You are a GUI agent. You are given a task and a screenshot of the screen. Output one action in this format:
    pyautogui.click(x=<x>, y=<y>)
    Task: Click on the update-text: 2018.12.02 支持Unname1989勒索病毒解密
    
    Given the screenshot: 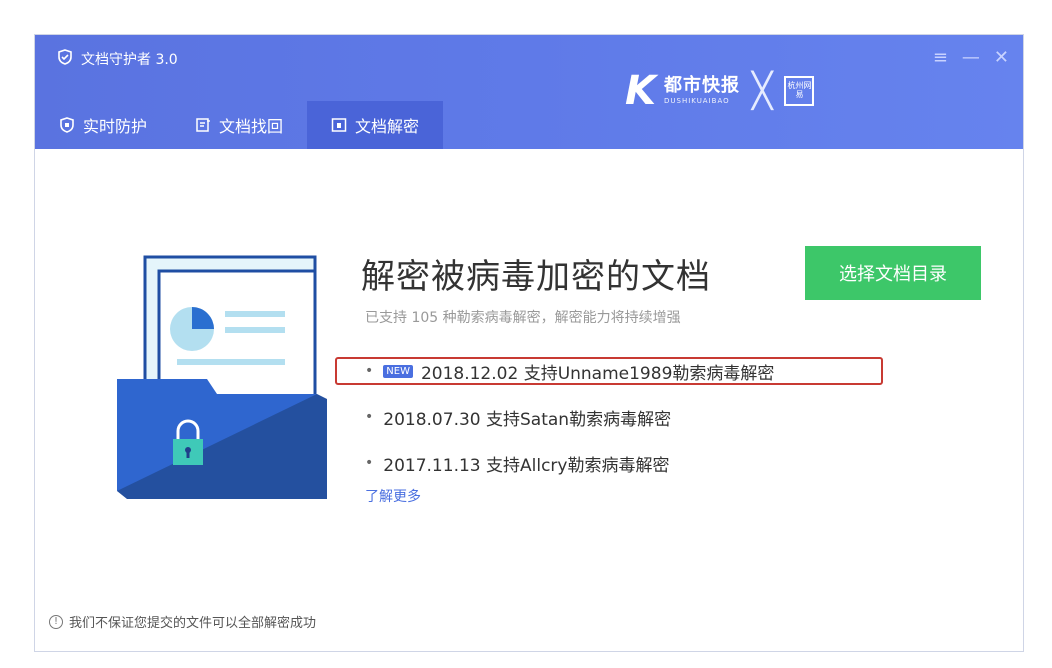 What is the action you would take?
    pyautogui.click(x=597, y=373)
    